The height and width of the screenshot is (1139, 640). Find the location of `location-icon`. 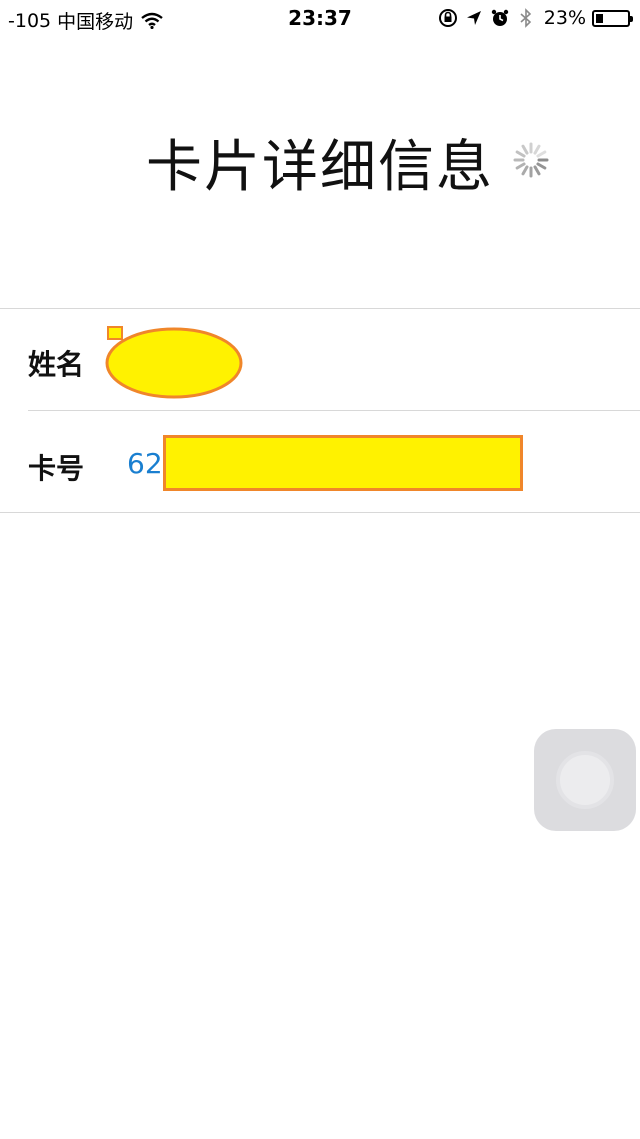

location-icon is located at coordinates (474, 18).